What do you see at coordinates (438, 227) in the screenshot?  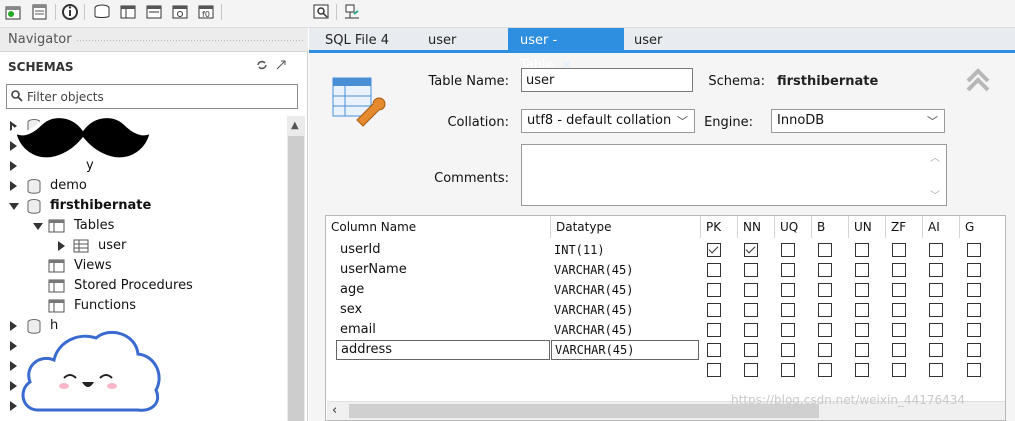 I see `column-header-name: Column Name` at bounding box center [438, 227].